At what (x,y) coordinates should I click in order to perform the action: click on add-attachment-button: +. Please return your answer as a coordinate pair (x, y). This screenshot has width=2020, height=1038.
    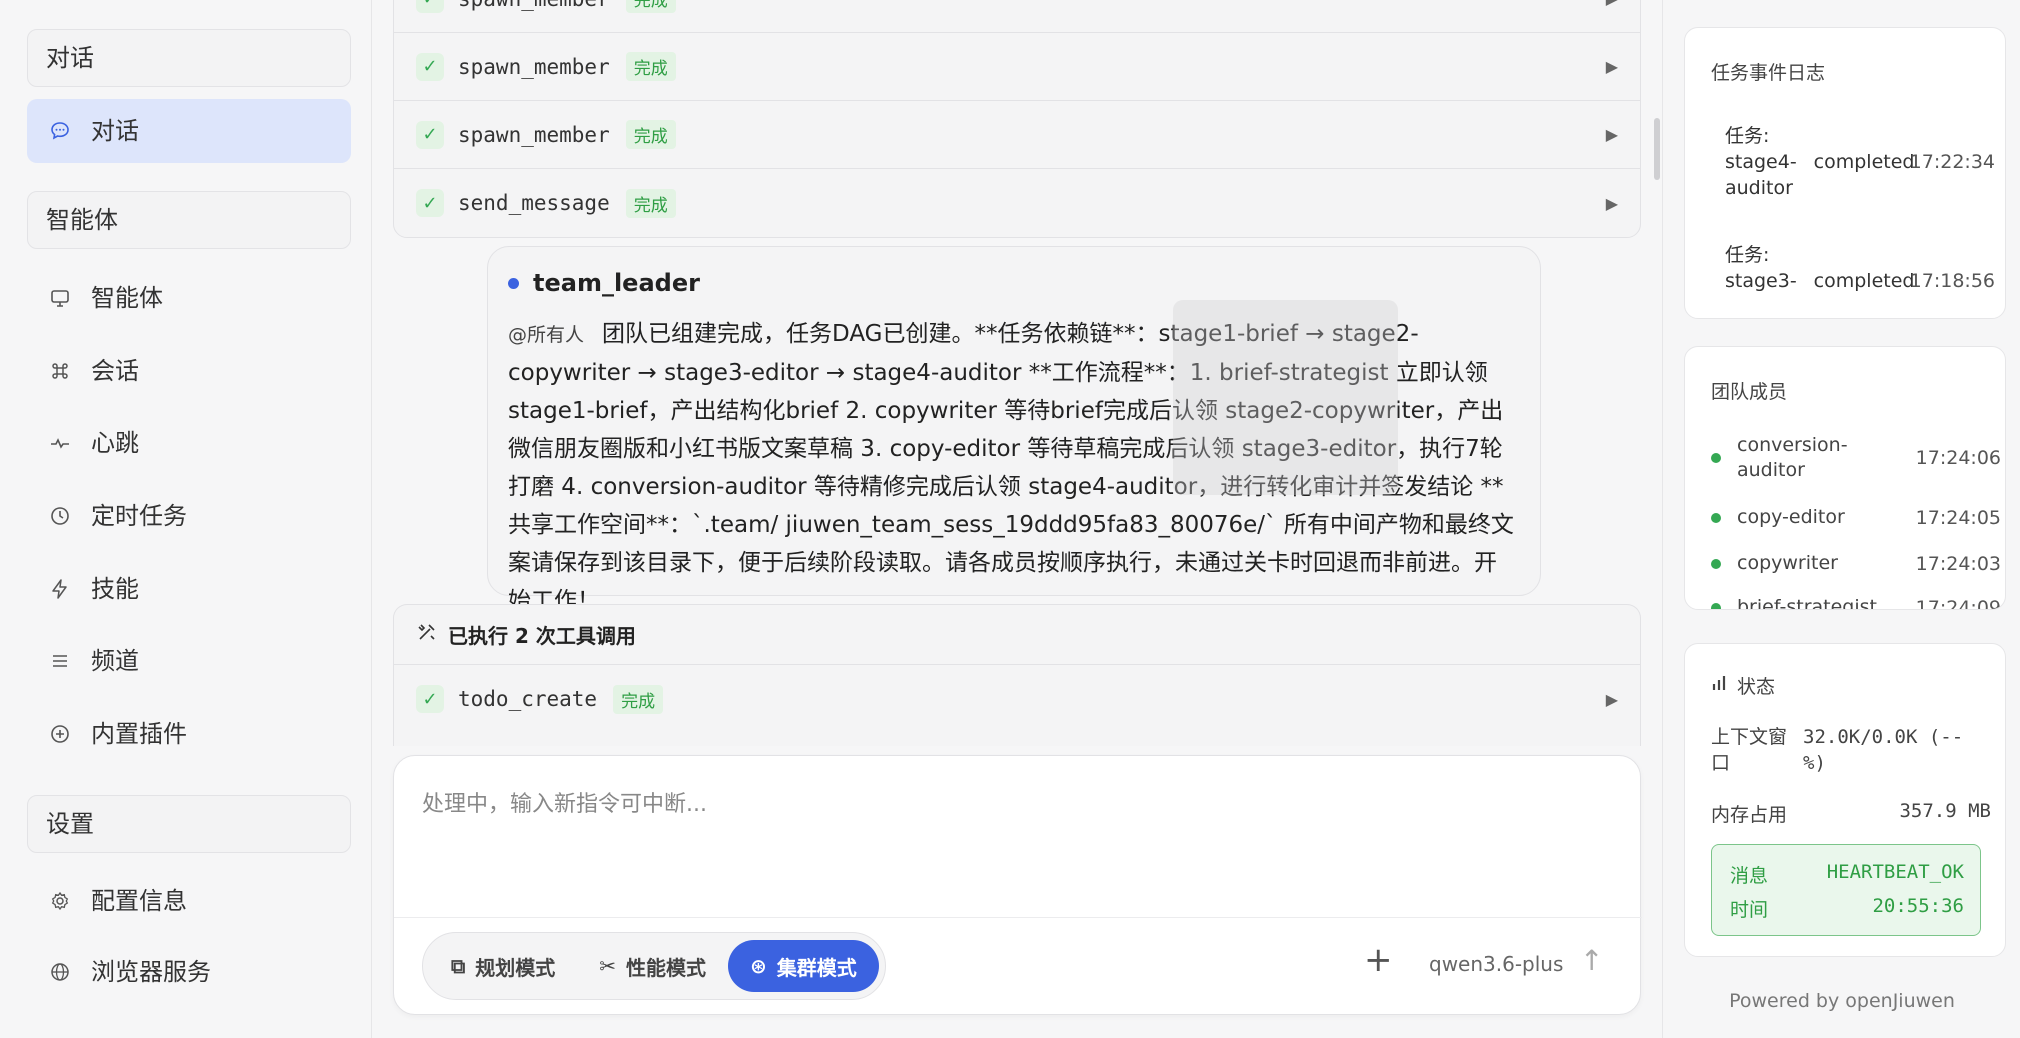
    Looking at the image, I should click on (1378, 960).